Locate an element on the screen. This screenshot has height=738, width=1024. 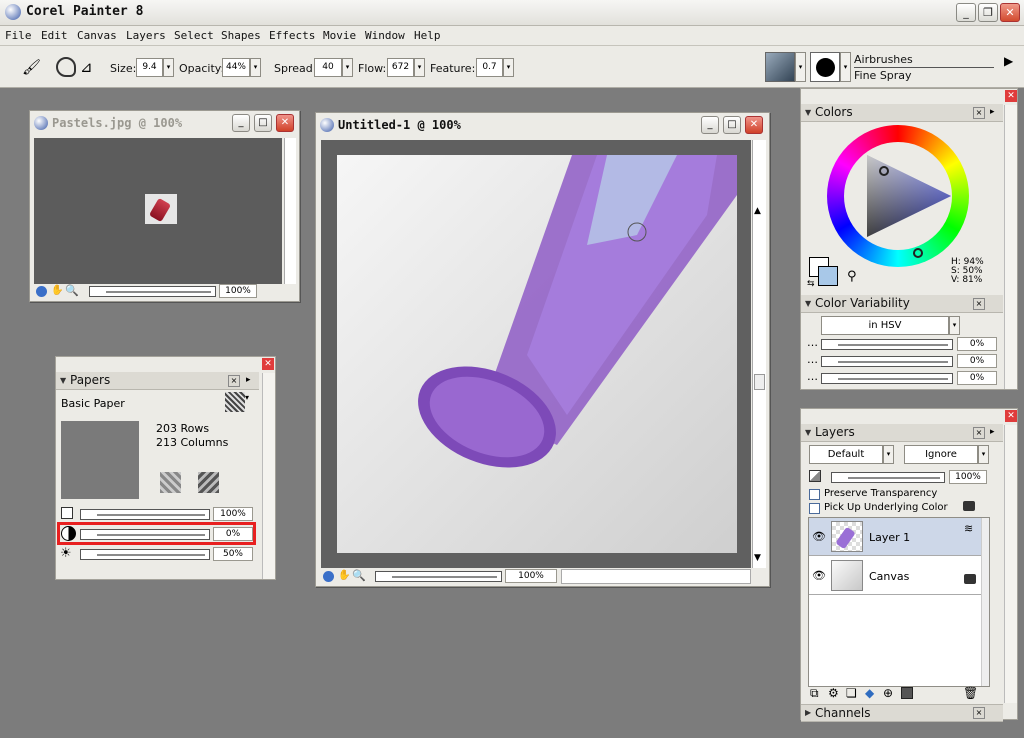
menu-shapes: Shapes is located at coordinates (241, 35).